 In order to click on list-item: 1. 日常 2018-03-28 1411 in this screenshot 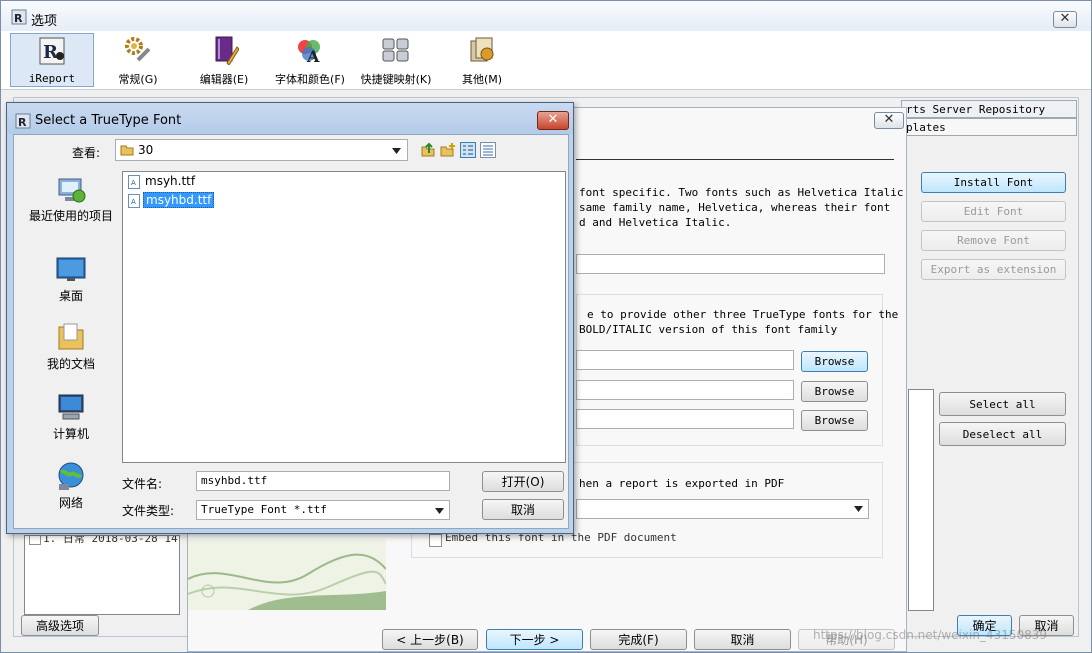, I will do `click(111, 541)`.